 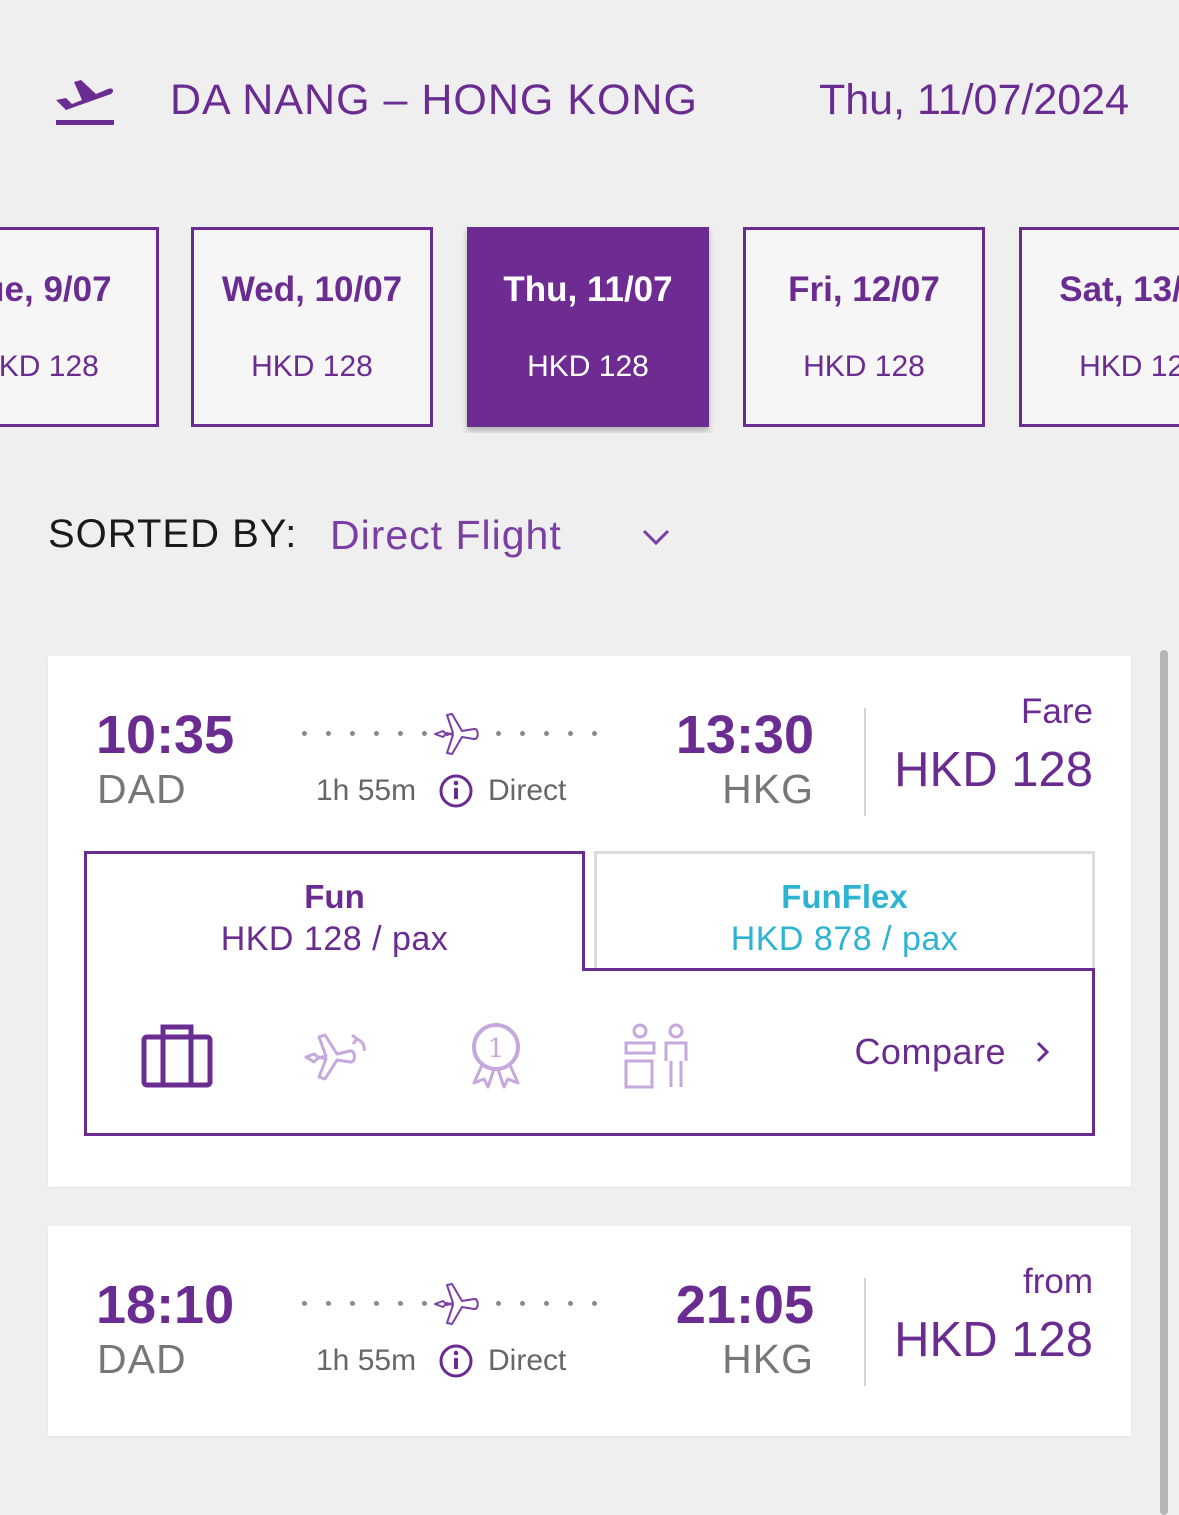 What do you see at coordinates (165, 735) in the screenshot?
I see `departure-time: 10:35` at bounding box center [165, 735].